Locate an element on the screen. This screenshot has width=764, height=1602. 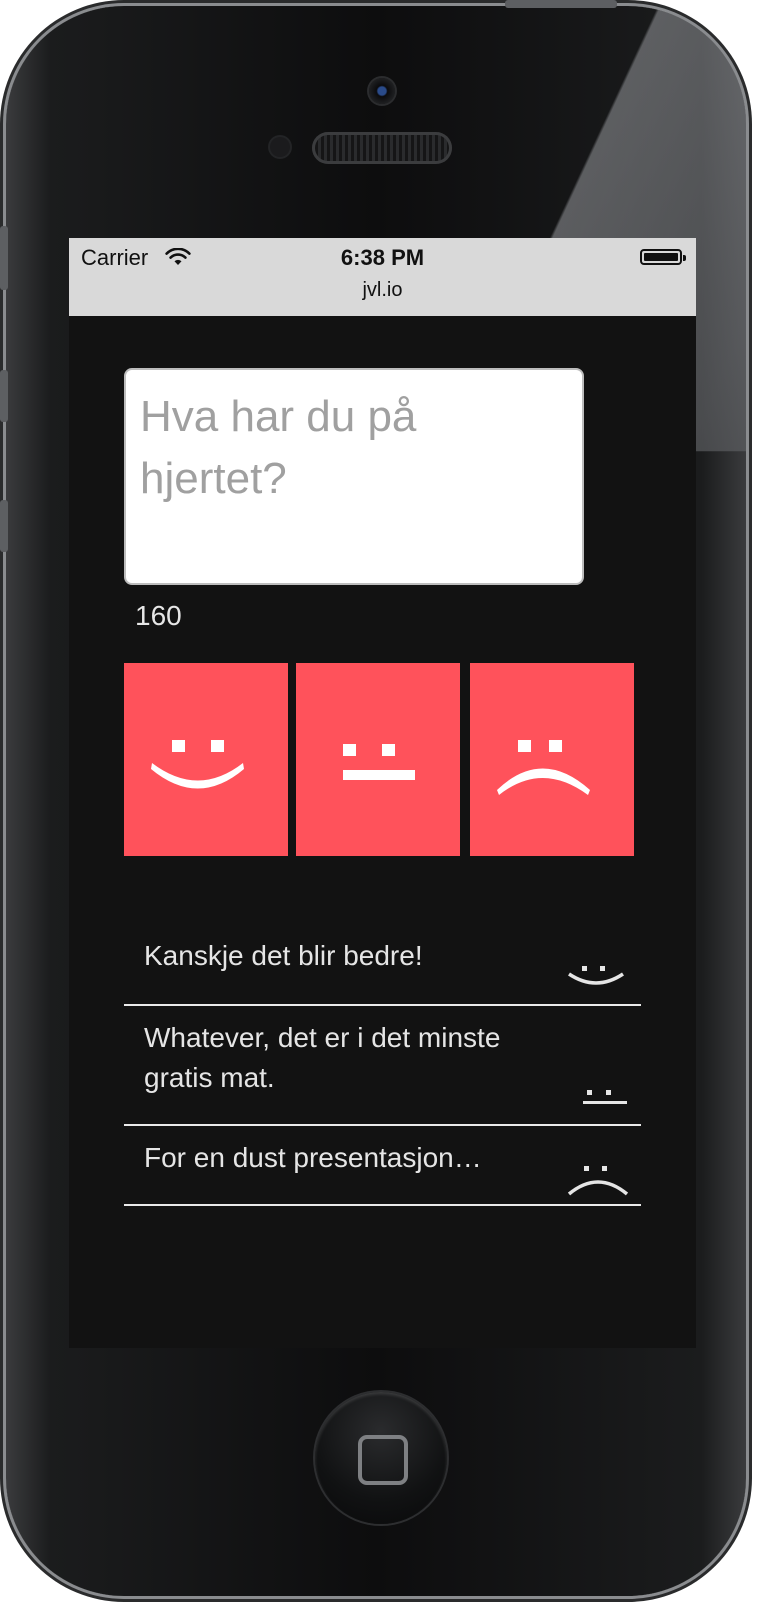
status-time: 6:38 PM is located at coordinates (382, 257).